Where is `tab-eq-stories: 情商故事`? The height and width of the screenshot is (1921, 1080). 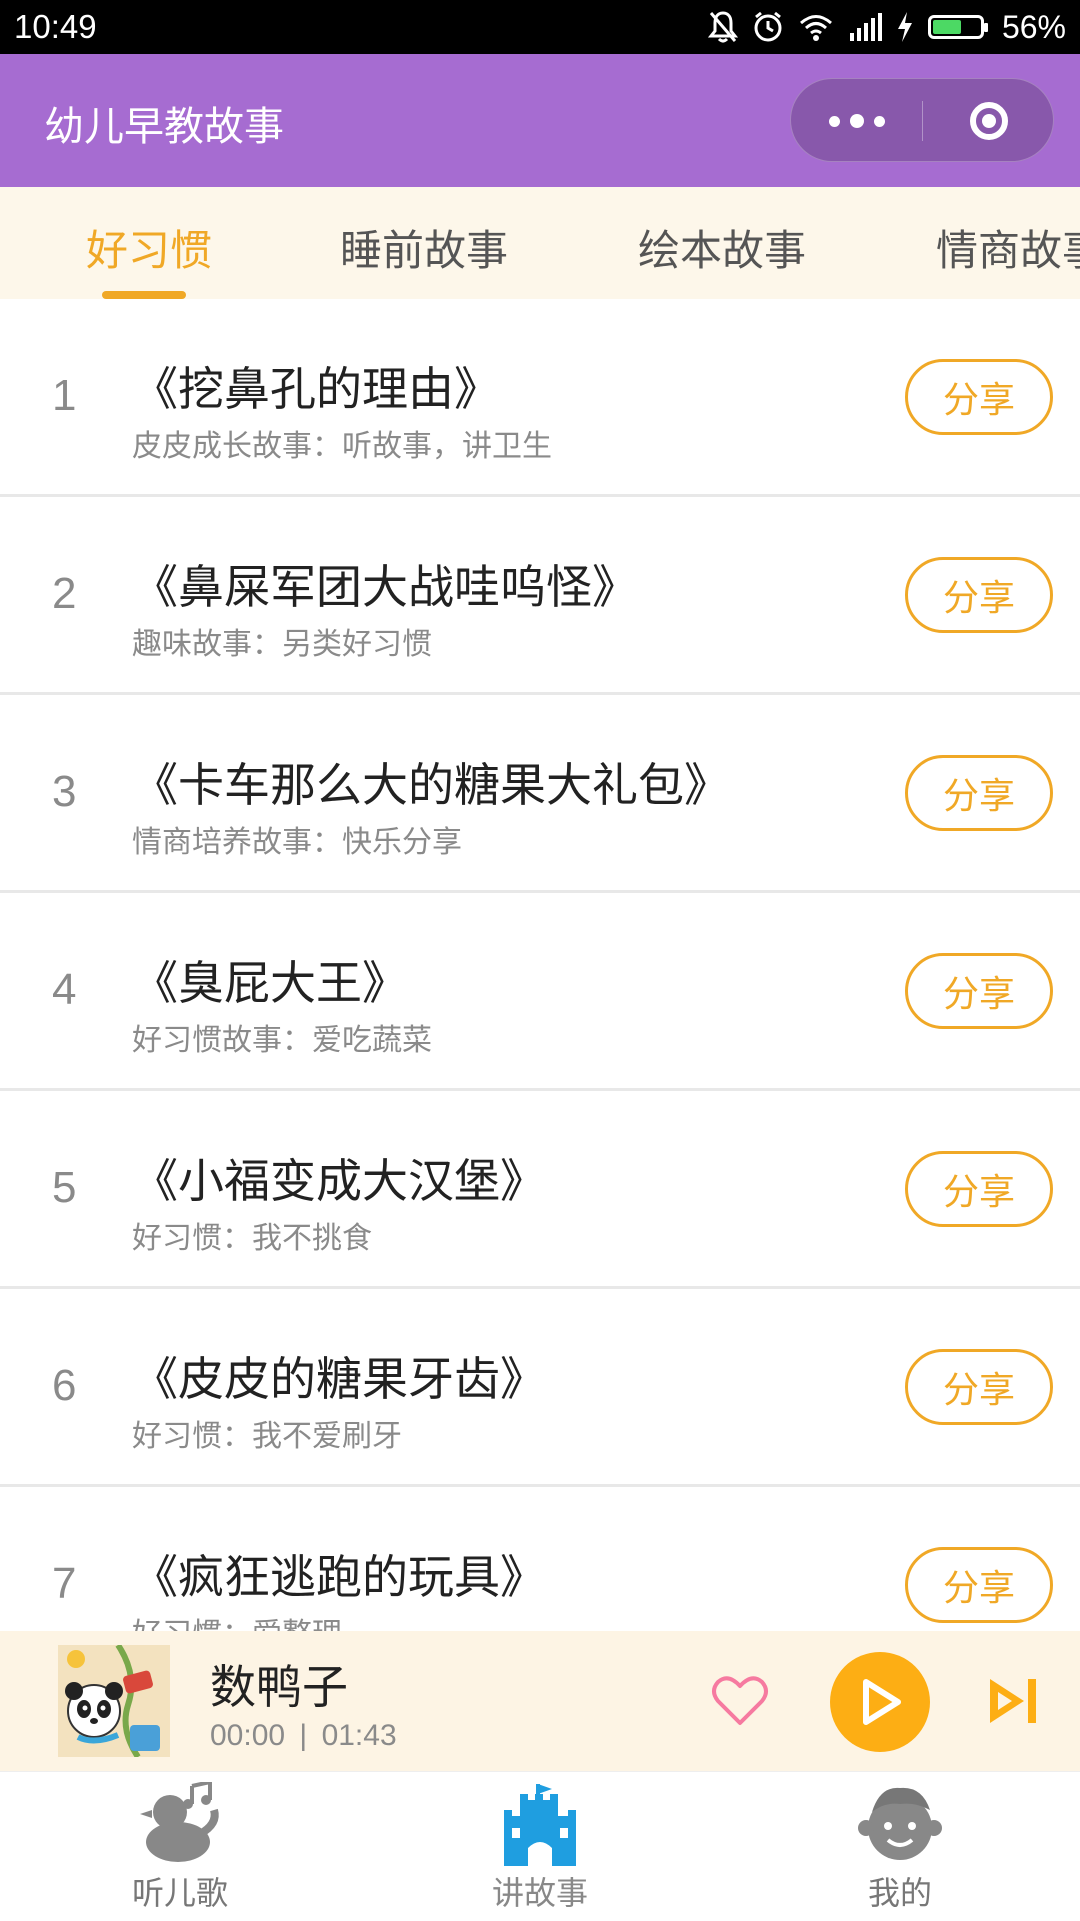 tab-eq-stories: 情商故事 is located at coordinates (1008, 247).